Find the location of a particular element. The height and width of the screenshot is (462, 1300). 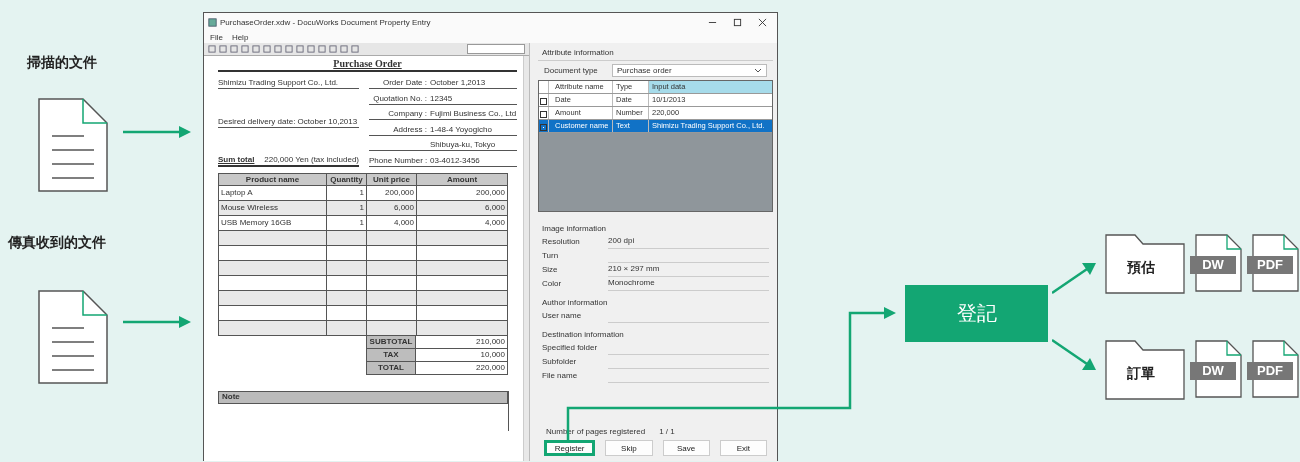

window-title: PurchaseOrder.xdw - DocuWorks Document Property Entry is located at coordinates (326, 22).